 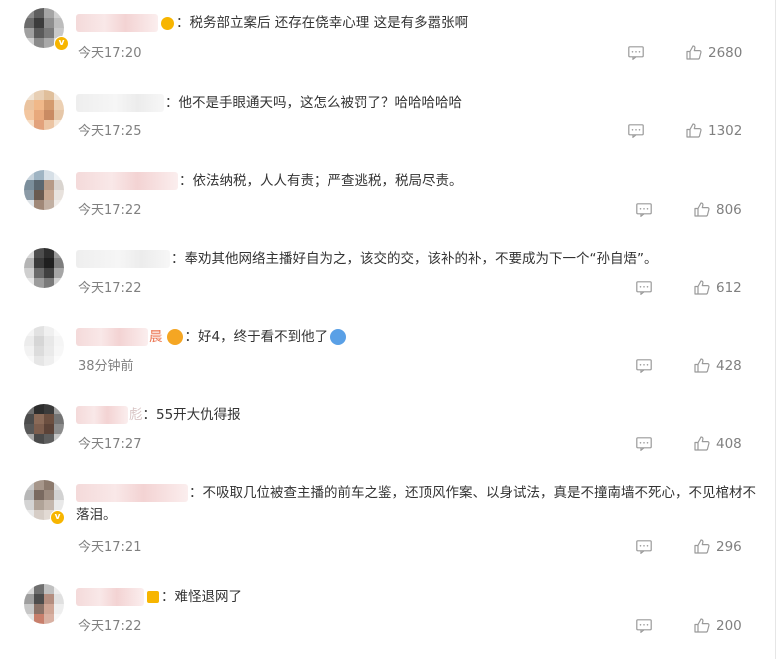 What do you see at coordinates (414, 259) in the screenshot?
I see `comment-text: ：奉劝其他网络主播好自为之，该交的交，该补的补，不要成为下一个“孙自焐”。` at bounding box center [414, 259].